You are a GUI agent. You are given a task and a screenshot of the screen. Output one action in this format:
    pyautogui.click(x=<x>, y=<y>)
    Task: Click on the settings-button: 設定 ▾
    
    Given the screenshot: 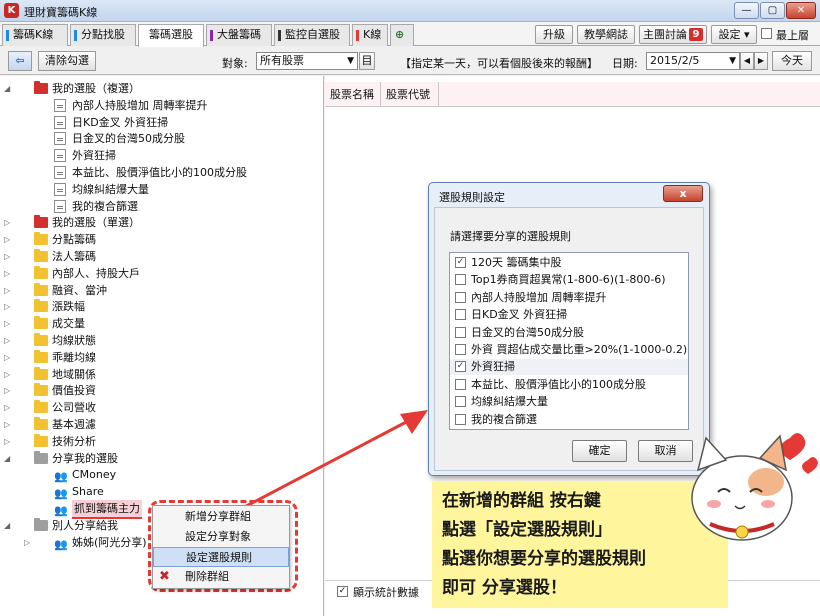 What is the action you would take?
    pyautogui.click(x=734, y=34)
    